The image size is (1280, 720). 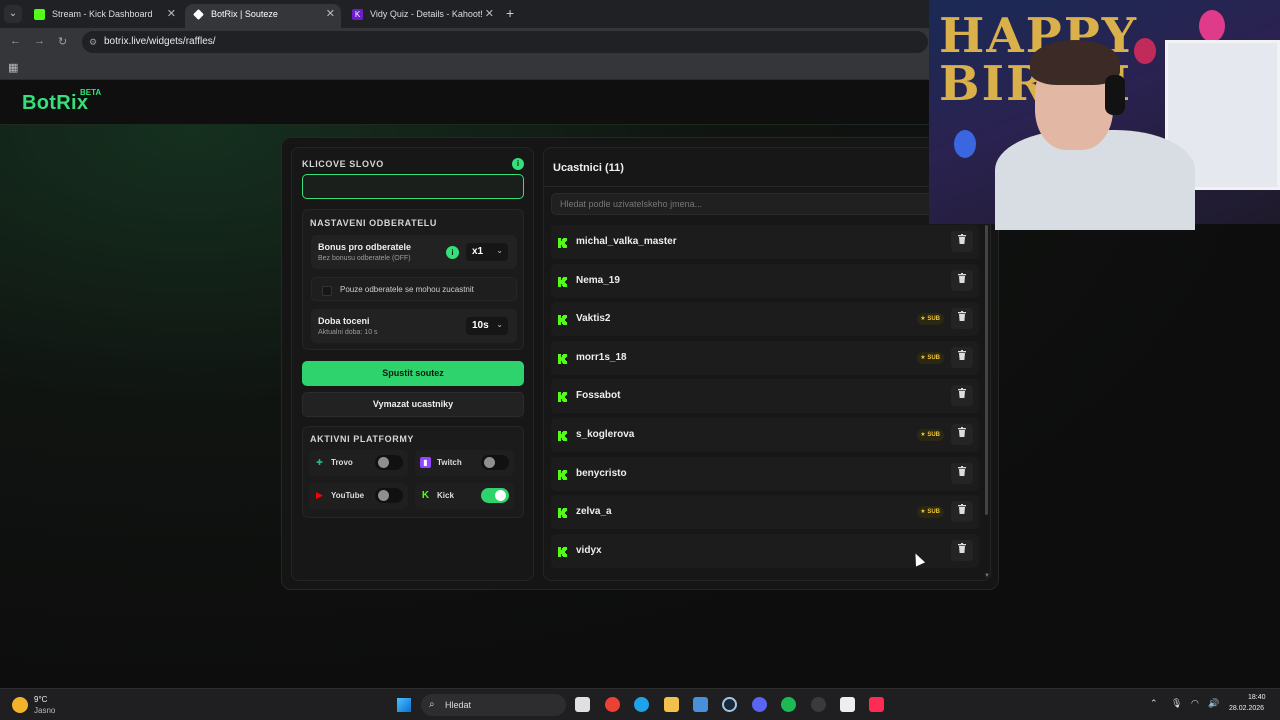 What do you see at coordinates (765, 435) in the screenshot?
I see `participant-row: s_koglerova ★ SUB` at bounding box center [765, 435].